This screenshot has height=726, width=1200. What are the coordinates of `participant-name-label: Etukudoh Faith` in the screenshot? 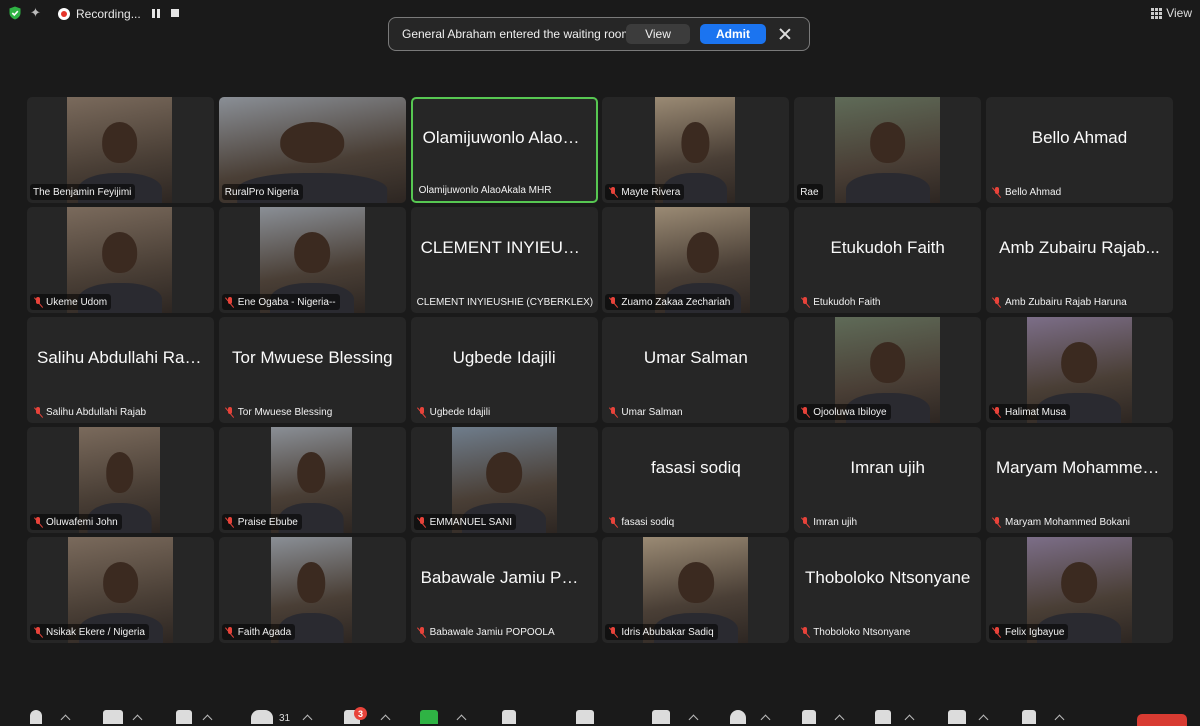 It's located at (840, 302).